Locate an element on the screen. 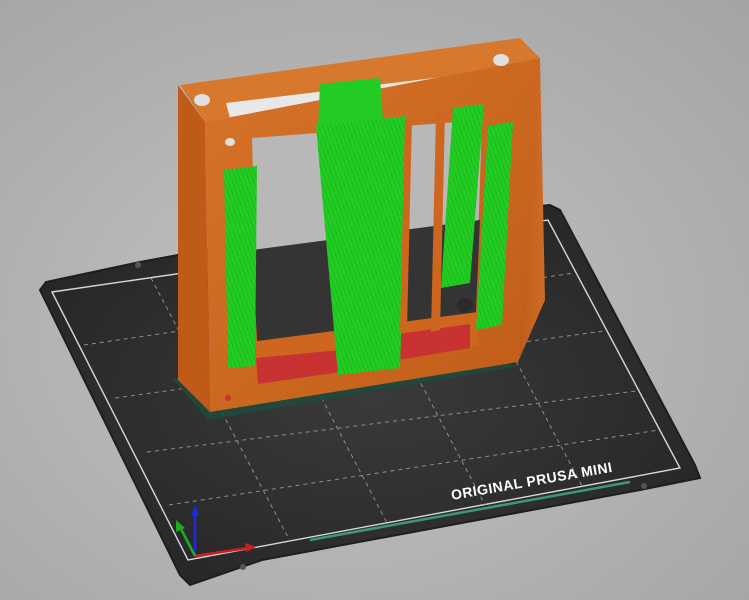 This screenshot has height=600, width=749. frame-left-side is located at coordinates (194, 248).